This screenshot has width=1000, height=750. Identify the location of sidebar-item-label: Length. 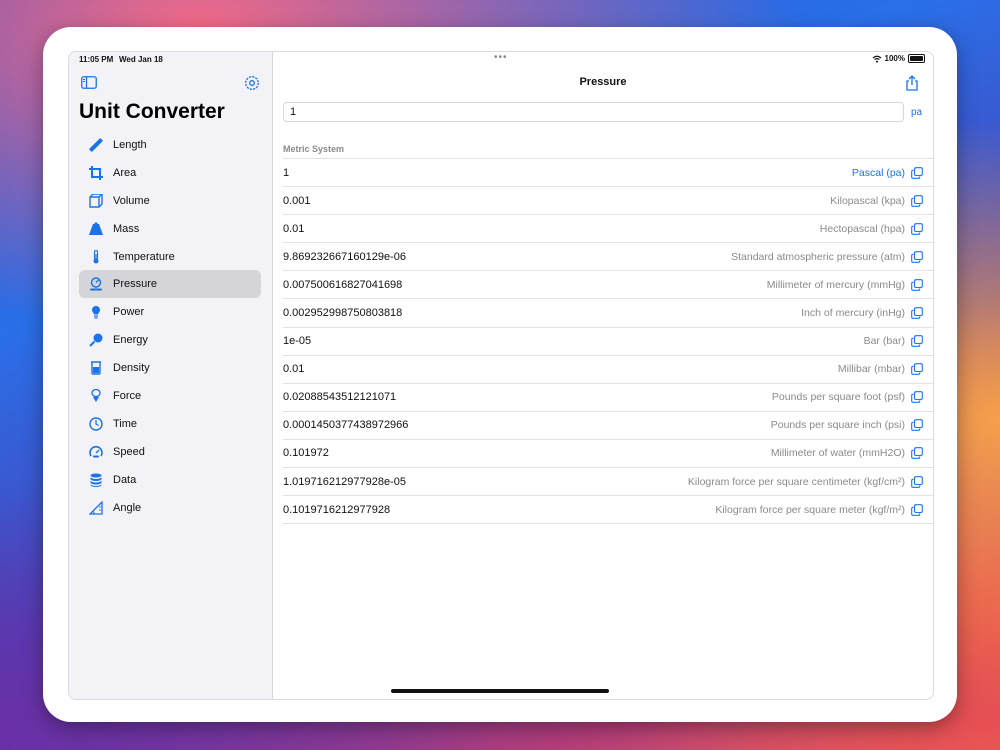
(130, 144).